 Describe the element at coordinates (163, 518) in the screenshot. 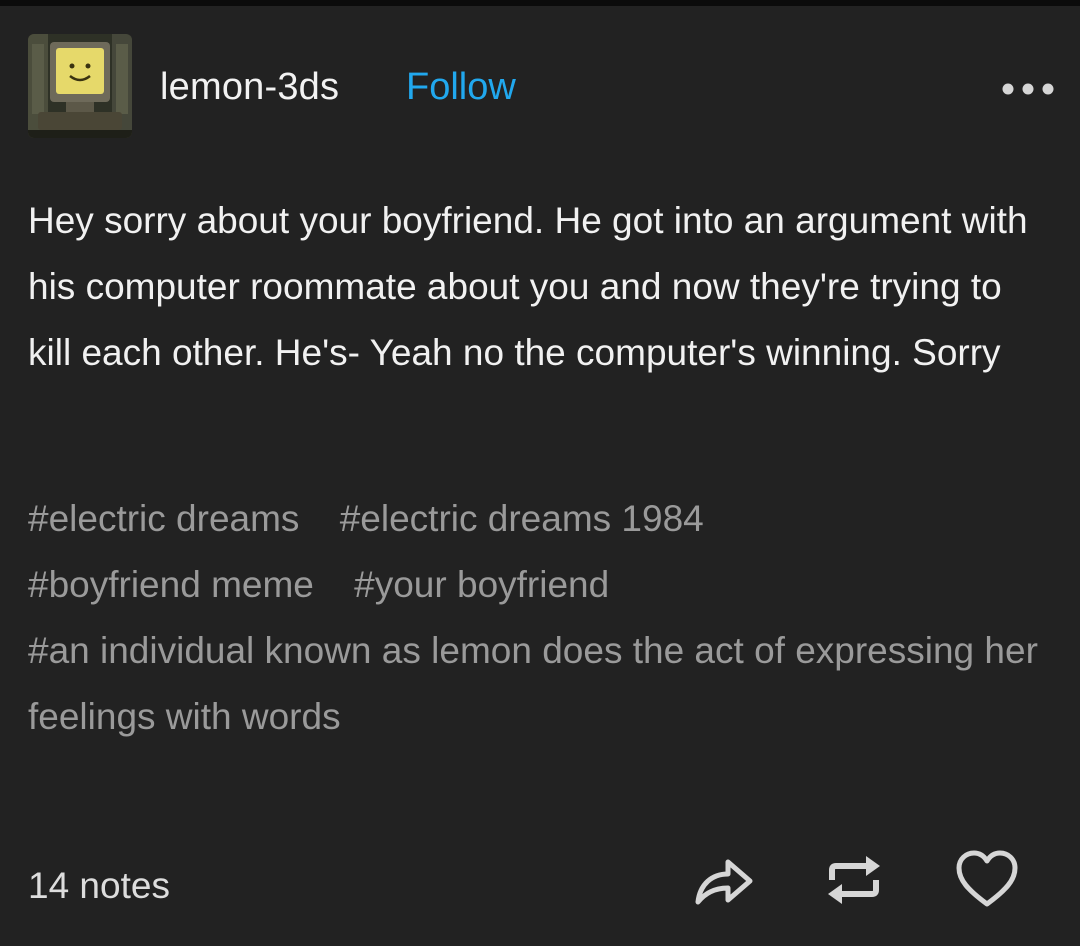

I see `tag: #electric dreams` at that location.